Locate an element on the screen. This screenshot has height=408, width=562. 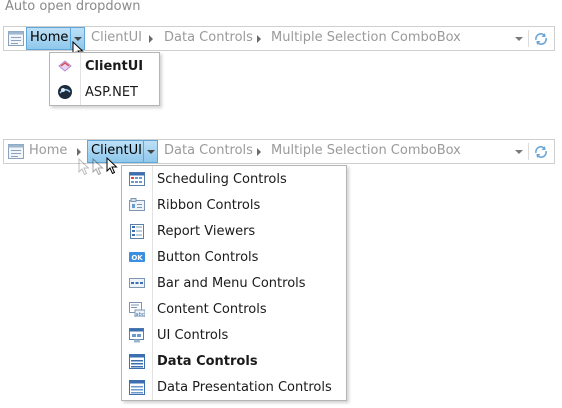
section-caption: Auto open dropdown is located at coordinates (73, 7).